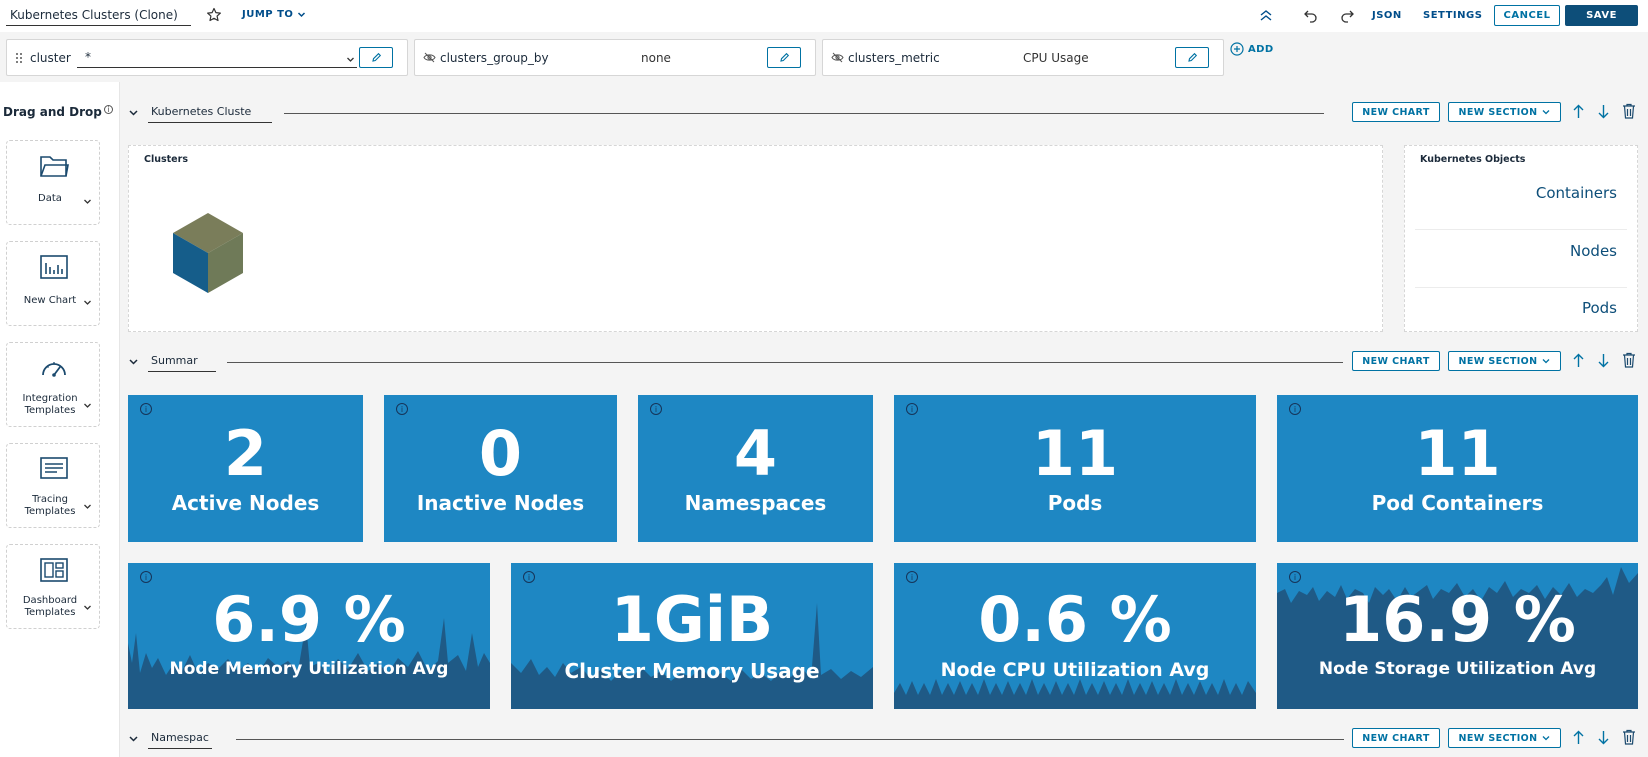  Describe the element at coordinates (1347, 15) in the screenshot. I see `redo-icon` at that location.